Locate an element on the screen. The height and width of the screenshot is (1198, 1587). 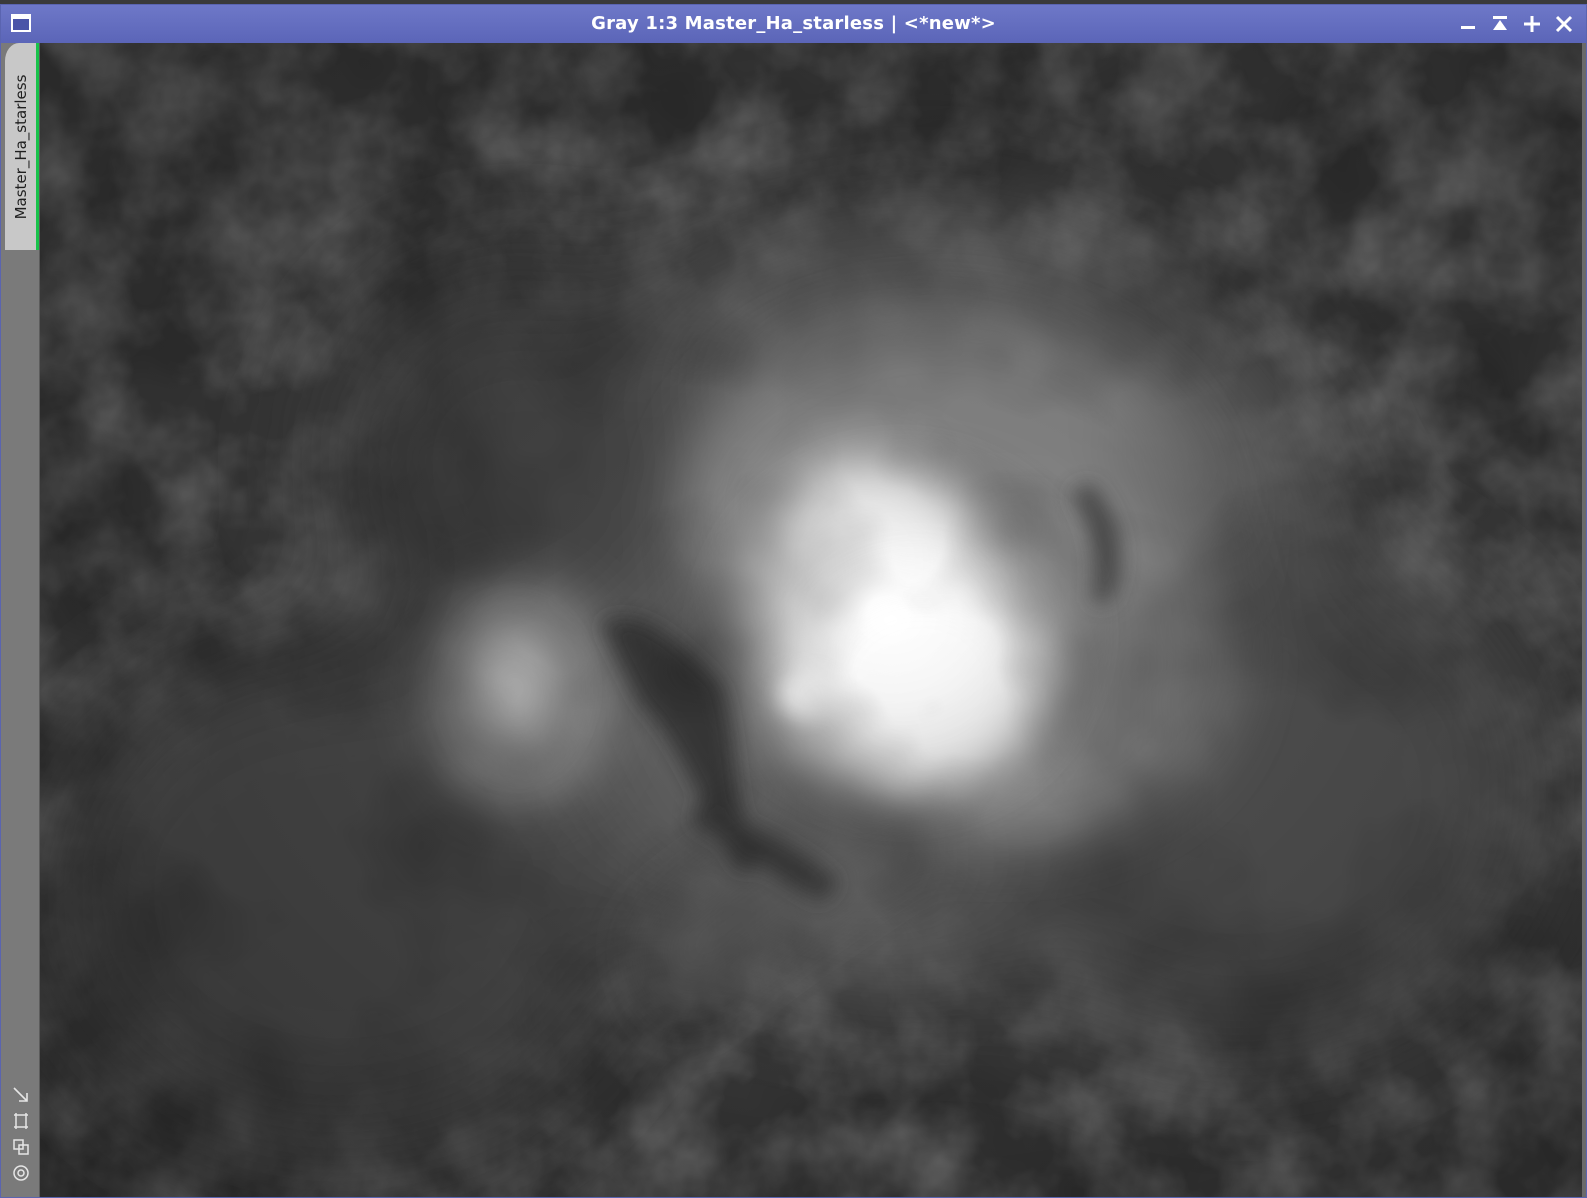
fit-view-button is located at coordinates (21, 1095).